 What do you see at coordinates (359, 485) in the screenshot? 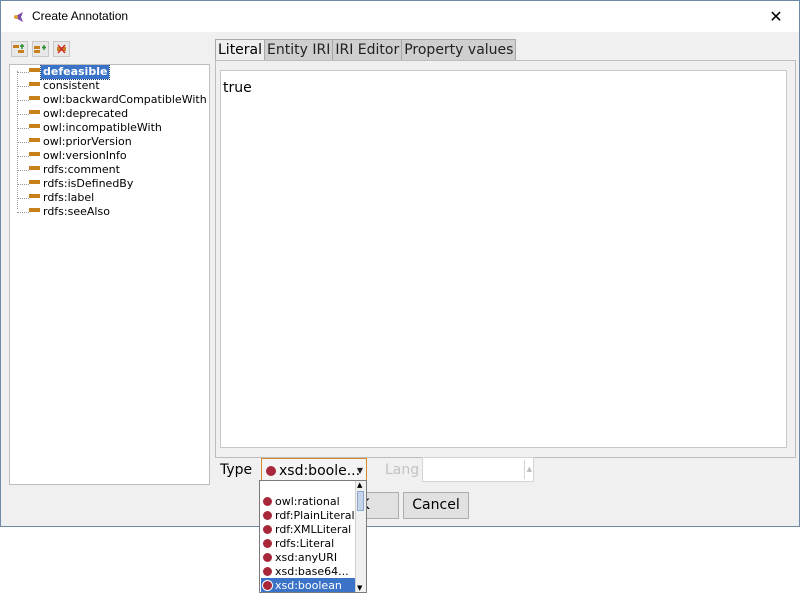
I see `scroll-up-icon: ▲` at bounding box center [359, 485].